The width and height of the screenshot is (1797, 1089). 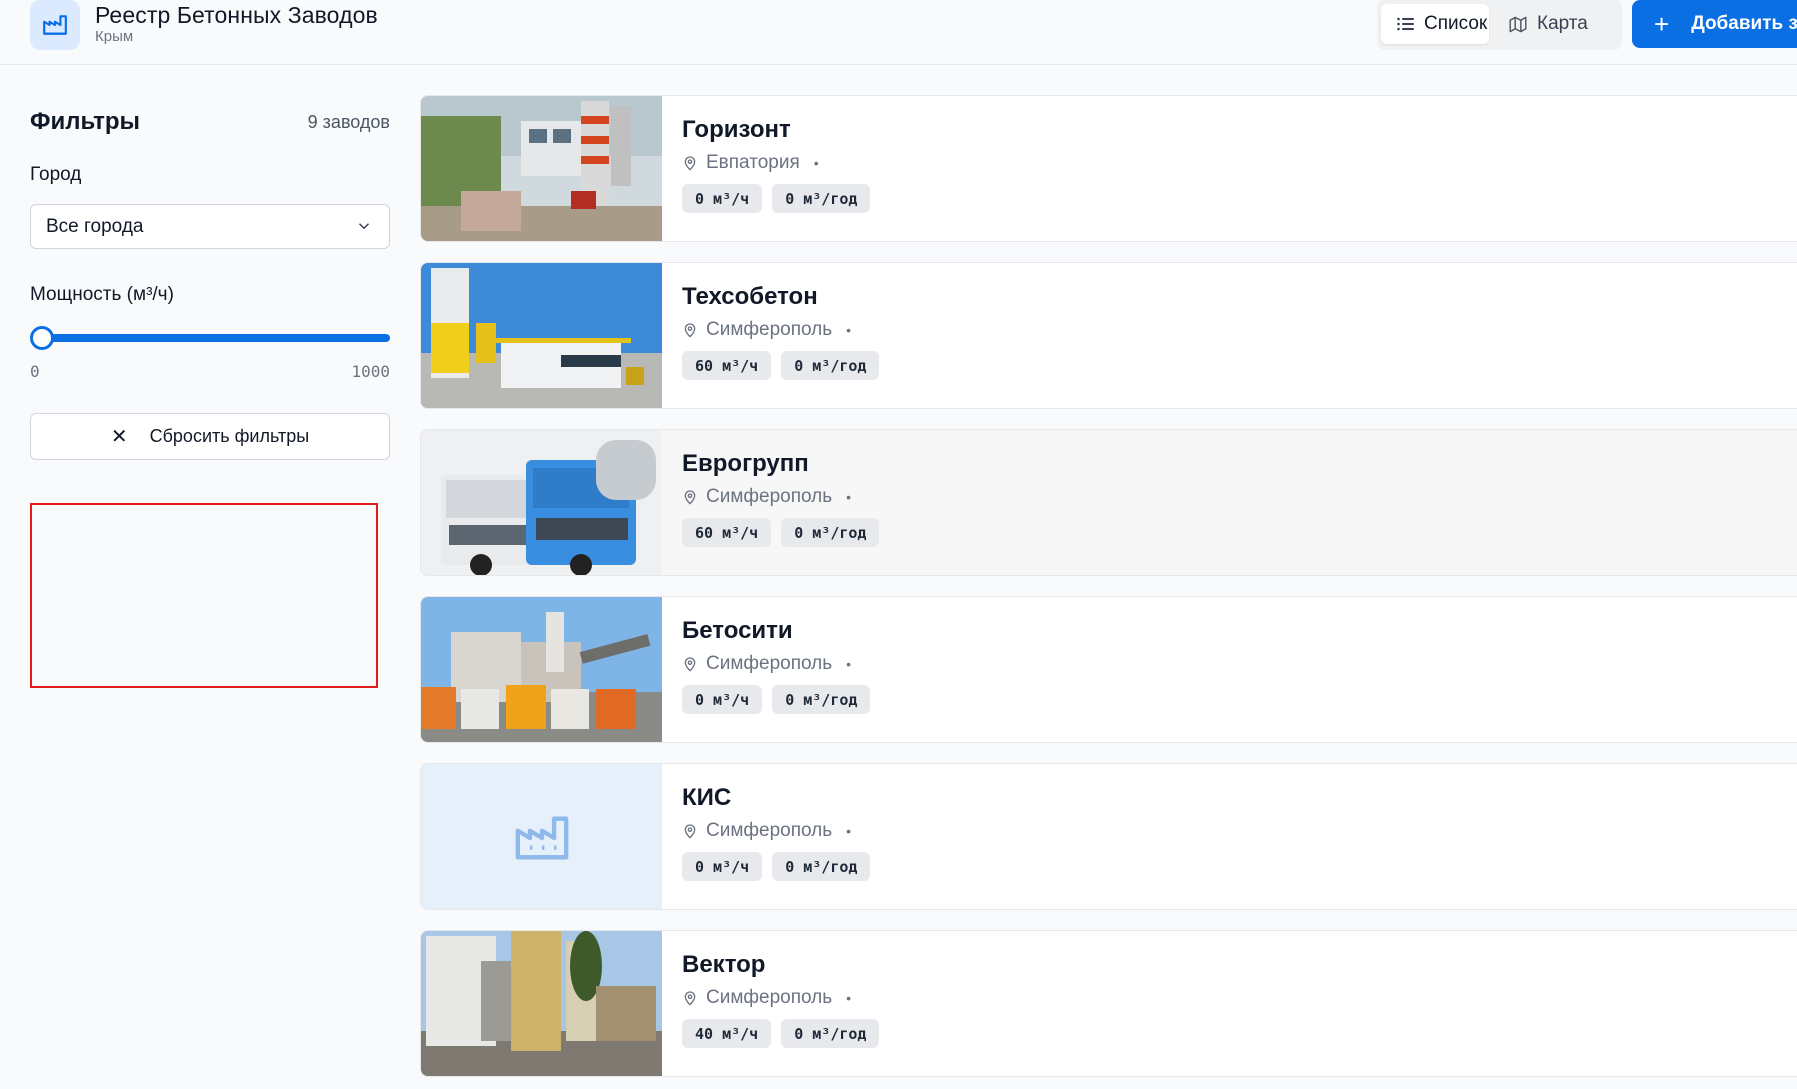 I want to click on hourly-capacity-badge: 40 м³/ч, so click(x=727, y=1033).